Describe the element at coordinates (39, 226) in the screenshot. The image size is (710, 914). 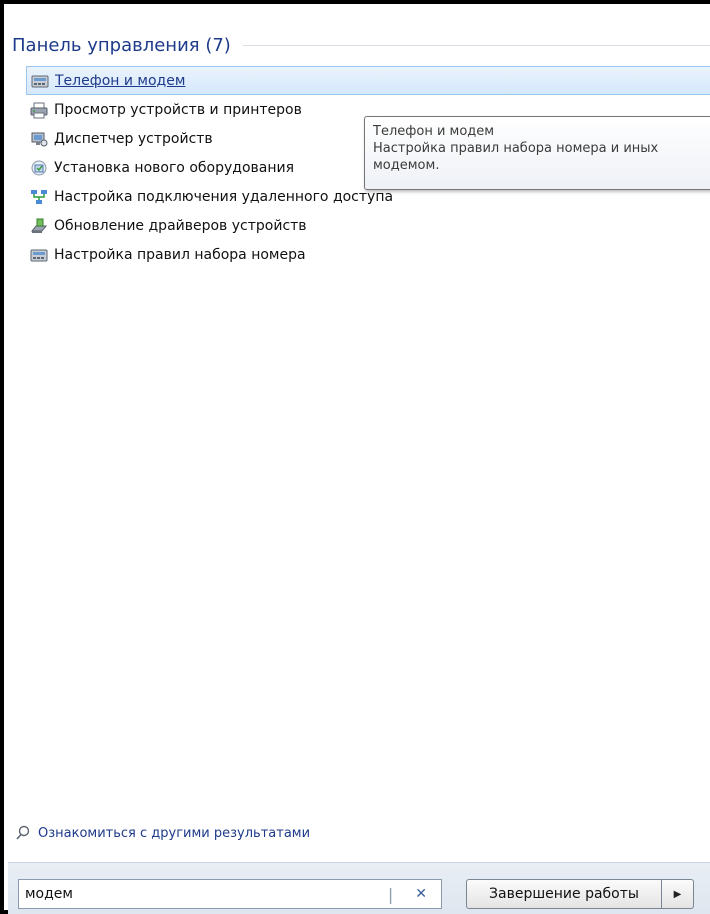
I see `driver-update-icon` at that location.